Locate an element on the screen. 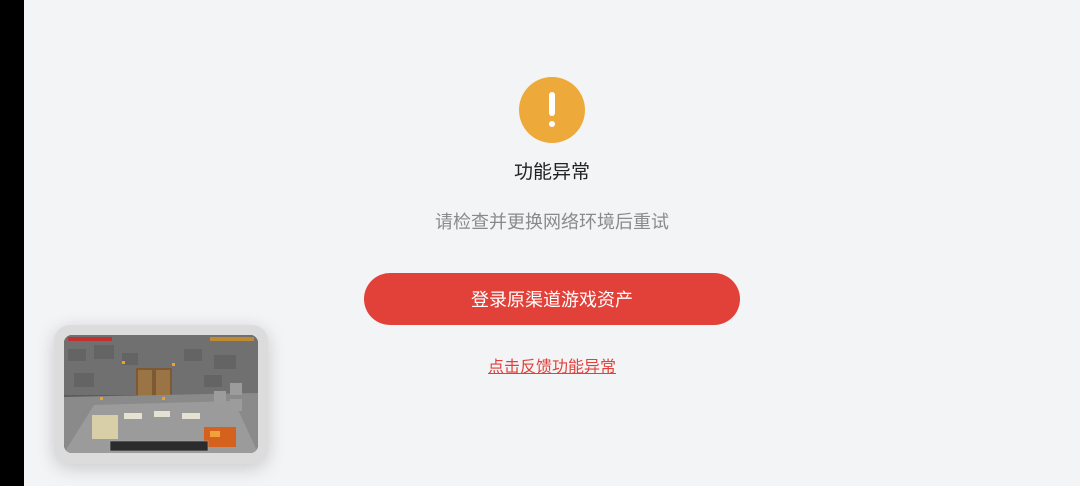 Image resolution: width=1080 pixels, height=486 pixels. game-preview-thumbnail is located at coordinates (161, 394).